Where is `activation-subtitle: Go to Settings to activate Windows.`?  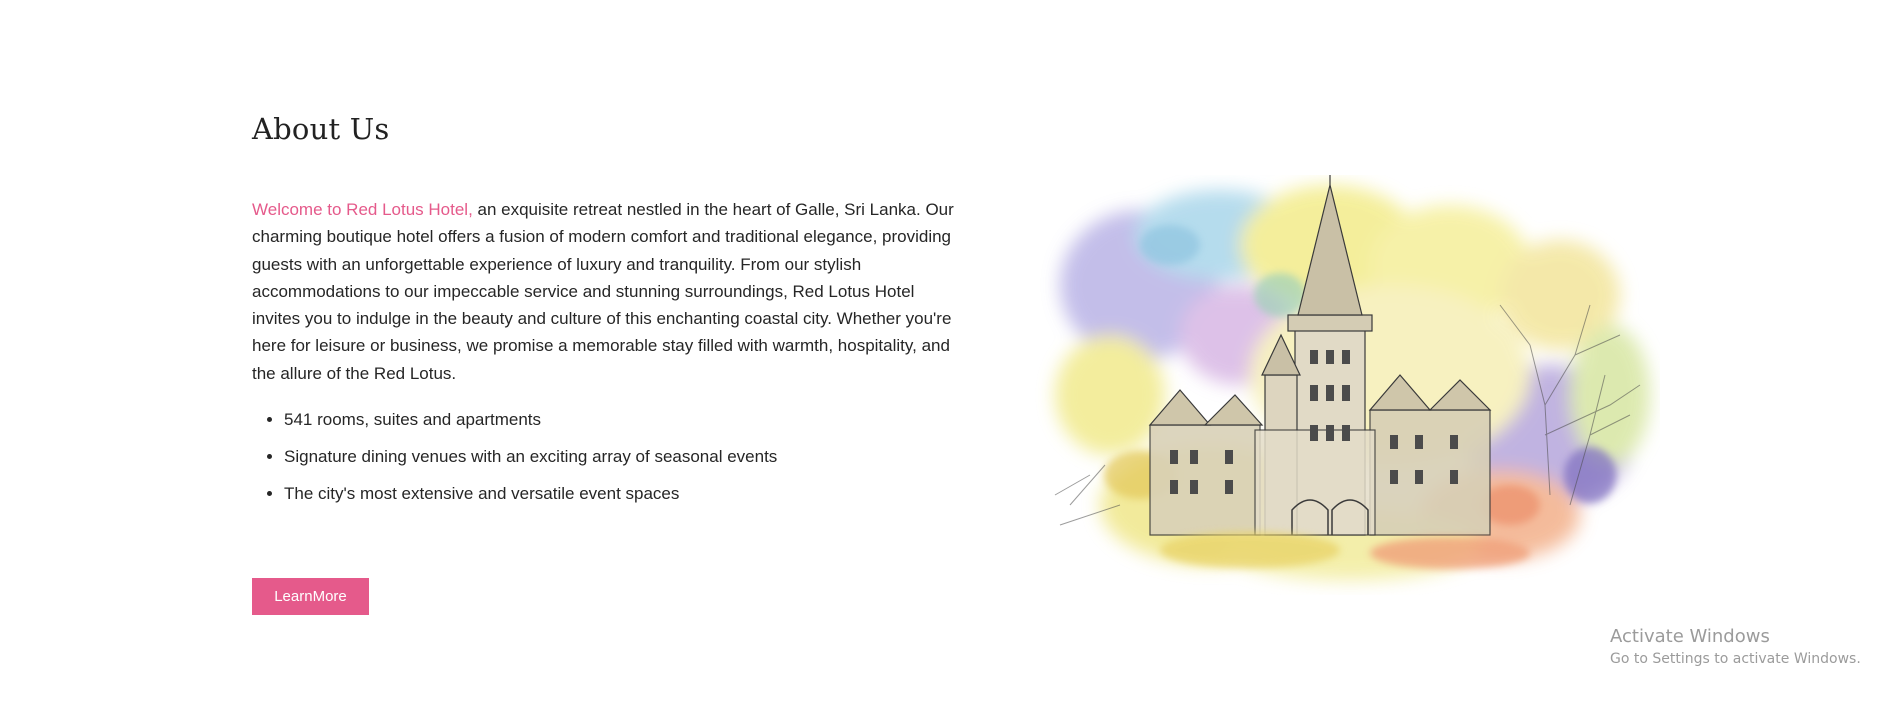
activation-subtitle: Go to Settings to activate Windows. is located at coordinates (1735, 659).